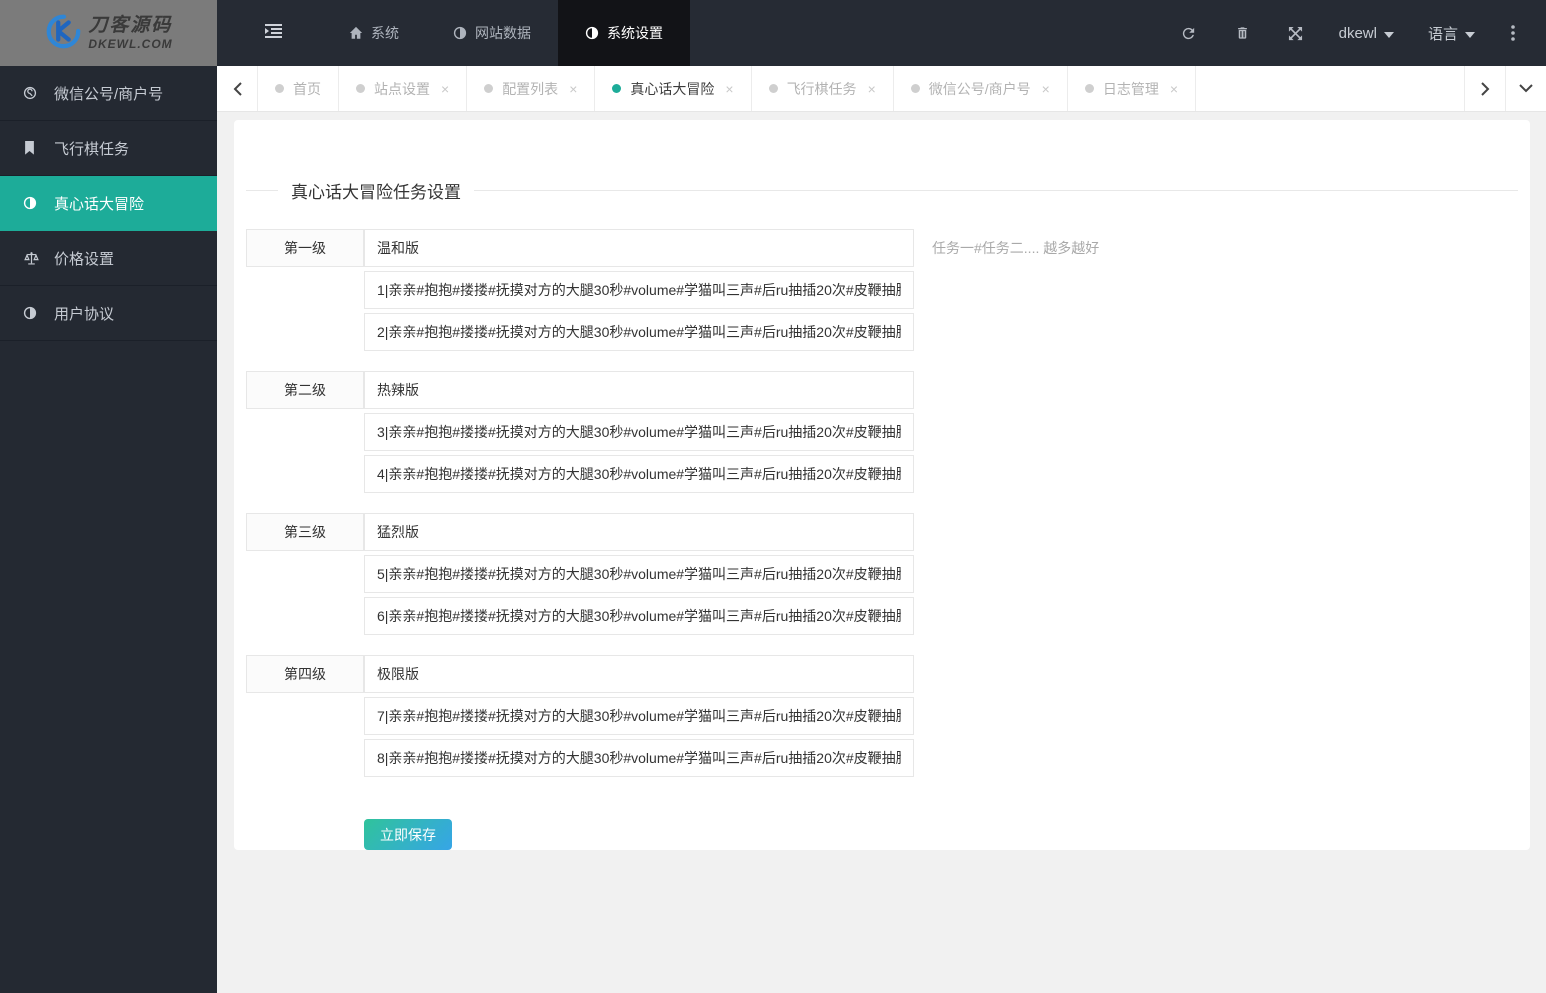  I want to click on sidebar-item-label: 微信公号/商户号, so click(109, 94).